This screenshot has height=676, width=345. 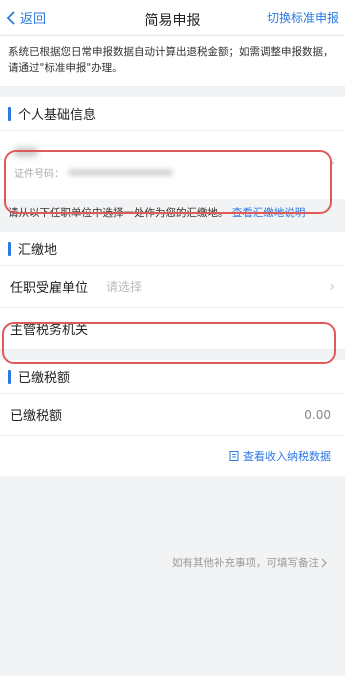 I want to click on section-title: 汇缴地, so click(x=38, y=250).